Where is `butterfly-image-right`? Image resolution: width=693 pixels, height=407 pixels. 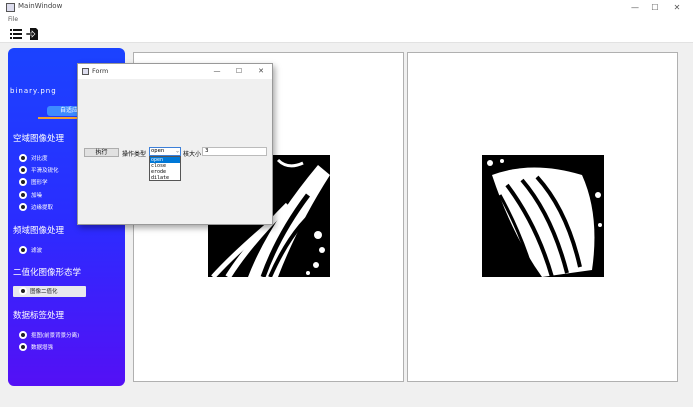
butterfly-image-right is located at coordinates (543, 216).